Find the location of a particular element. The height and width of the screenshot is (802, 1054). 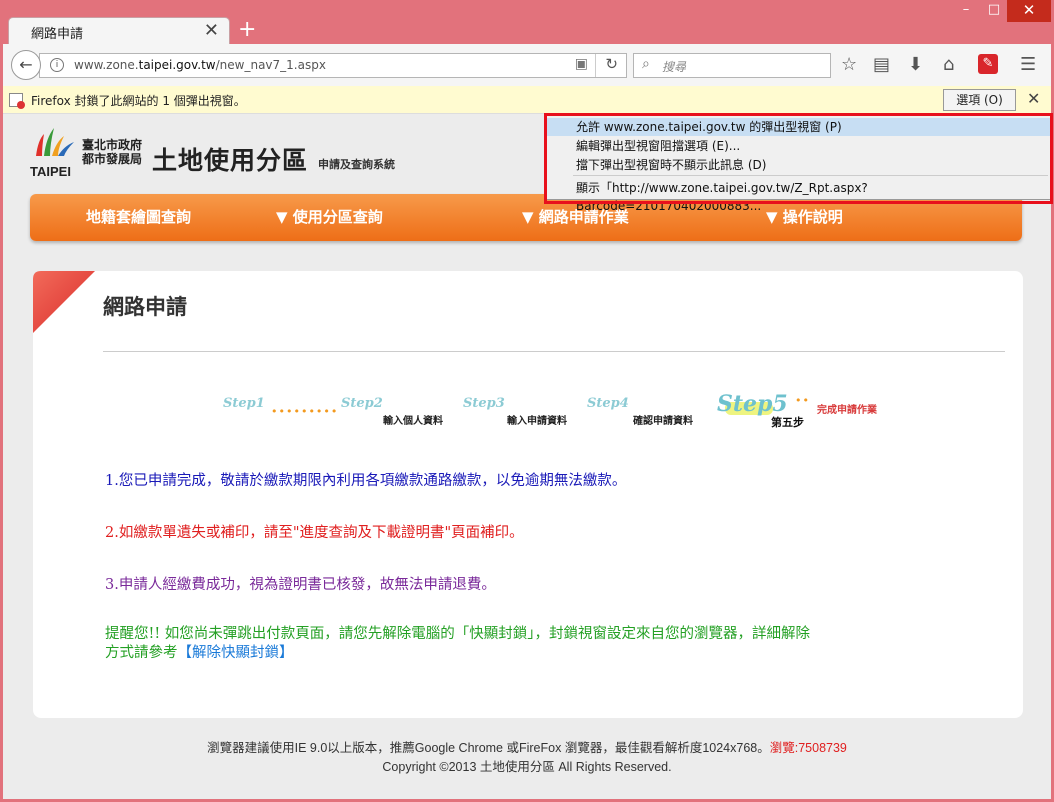

close-window-button: ✕ is located at coordinates (1029, 11).